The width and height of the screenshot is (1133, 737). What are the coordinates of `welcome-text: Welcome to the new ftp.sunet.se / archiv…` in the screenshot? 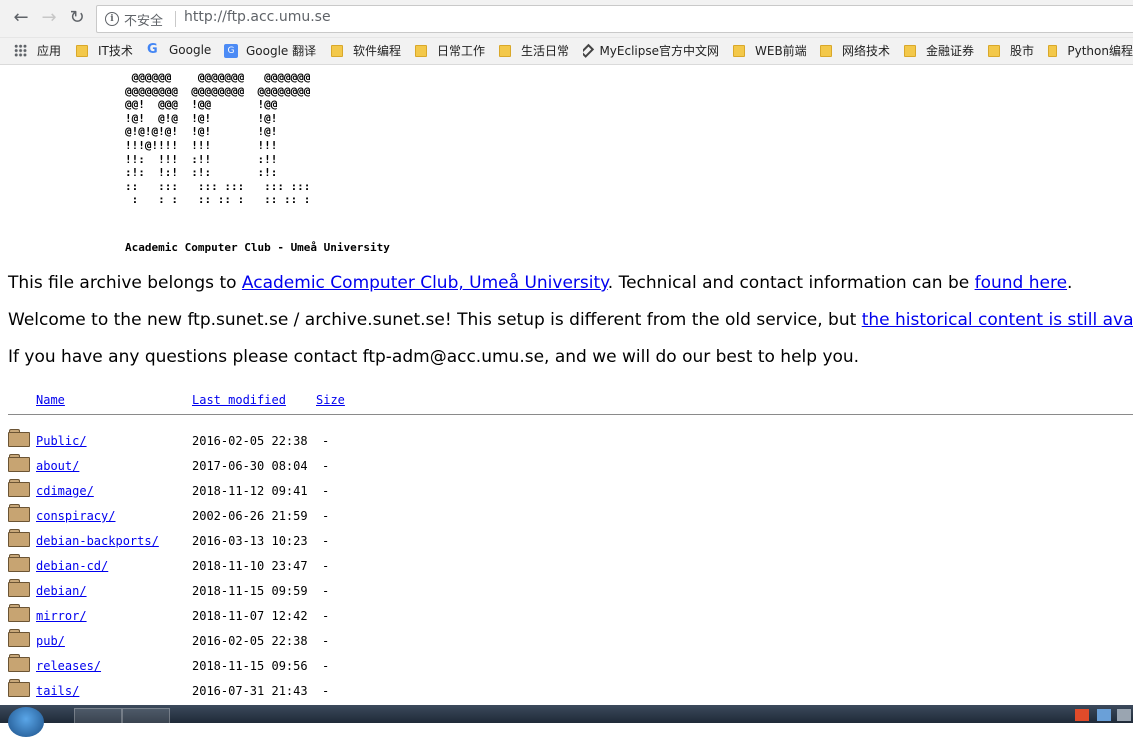 It's located at (435, 320).